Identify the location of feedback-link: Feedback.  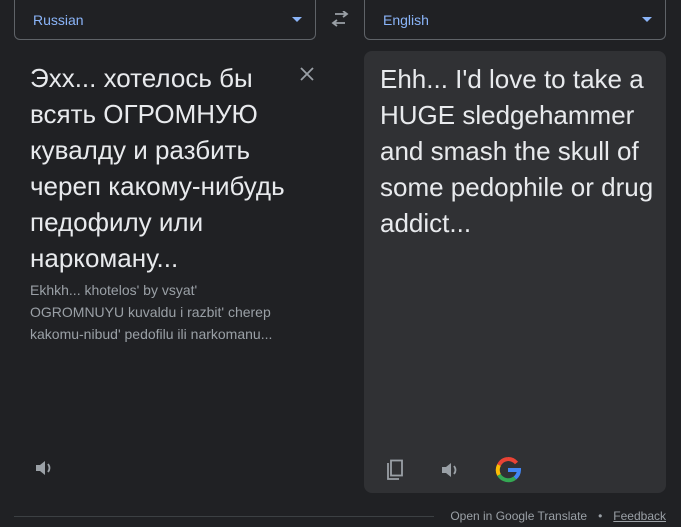
(639, 516).